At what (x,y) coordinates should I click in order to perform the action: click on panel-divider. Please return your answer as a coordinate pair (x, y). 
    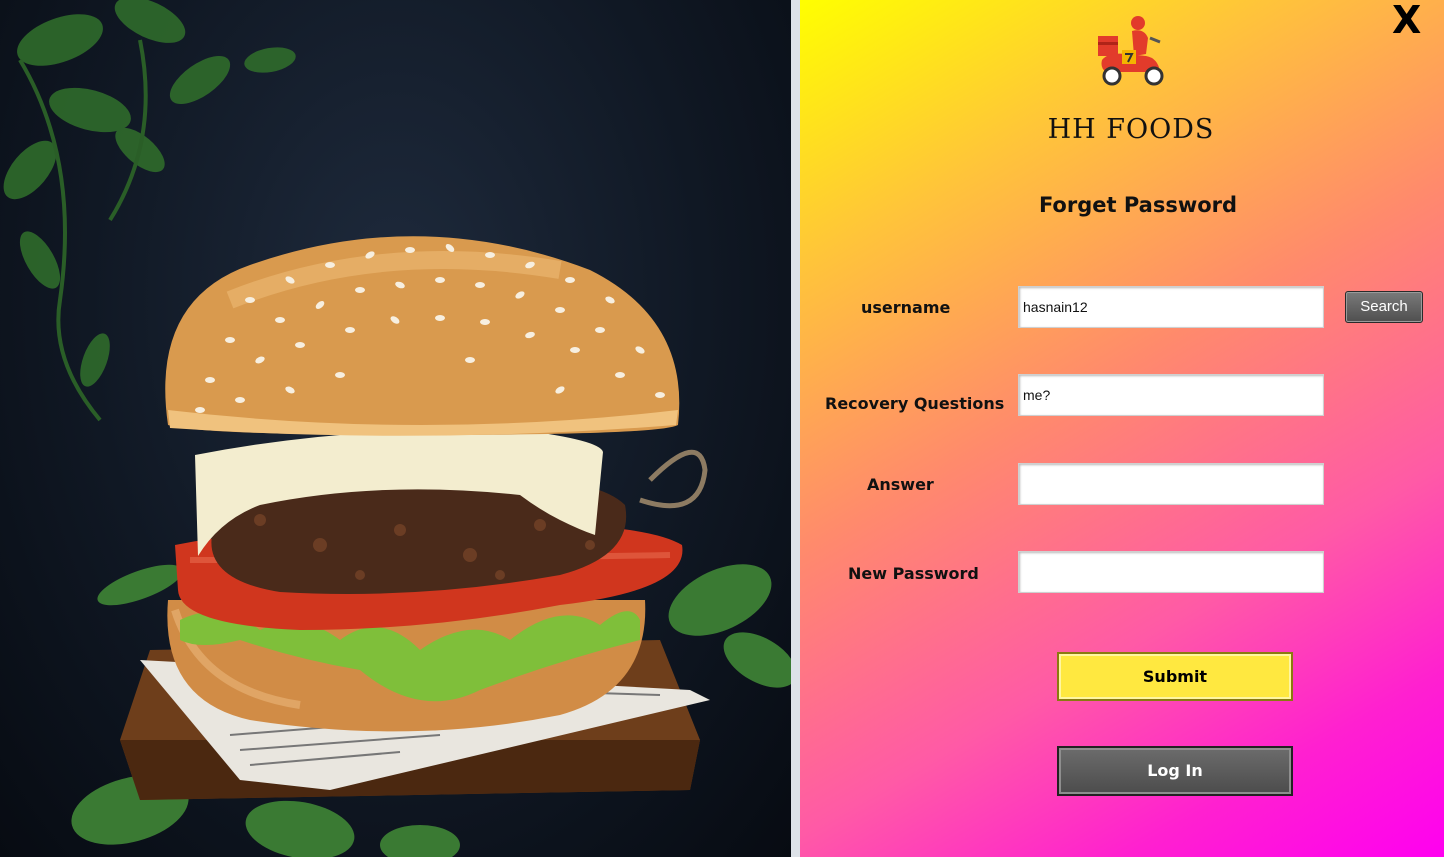
    Looking at the image, I should click on (795, 428).